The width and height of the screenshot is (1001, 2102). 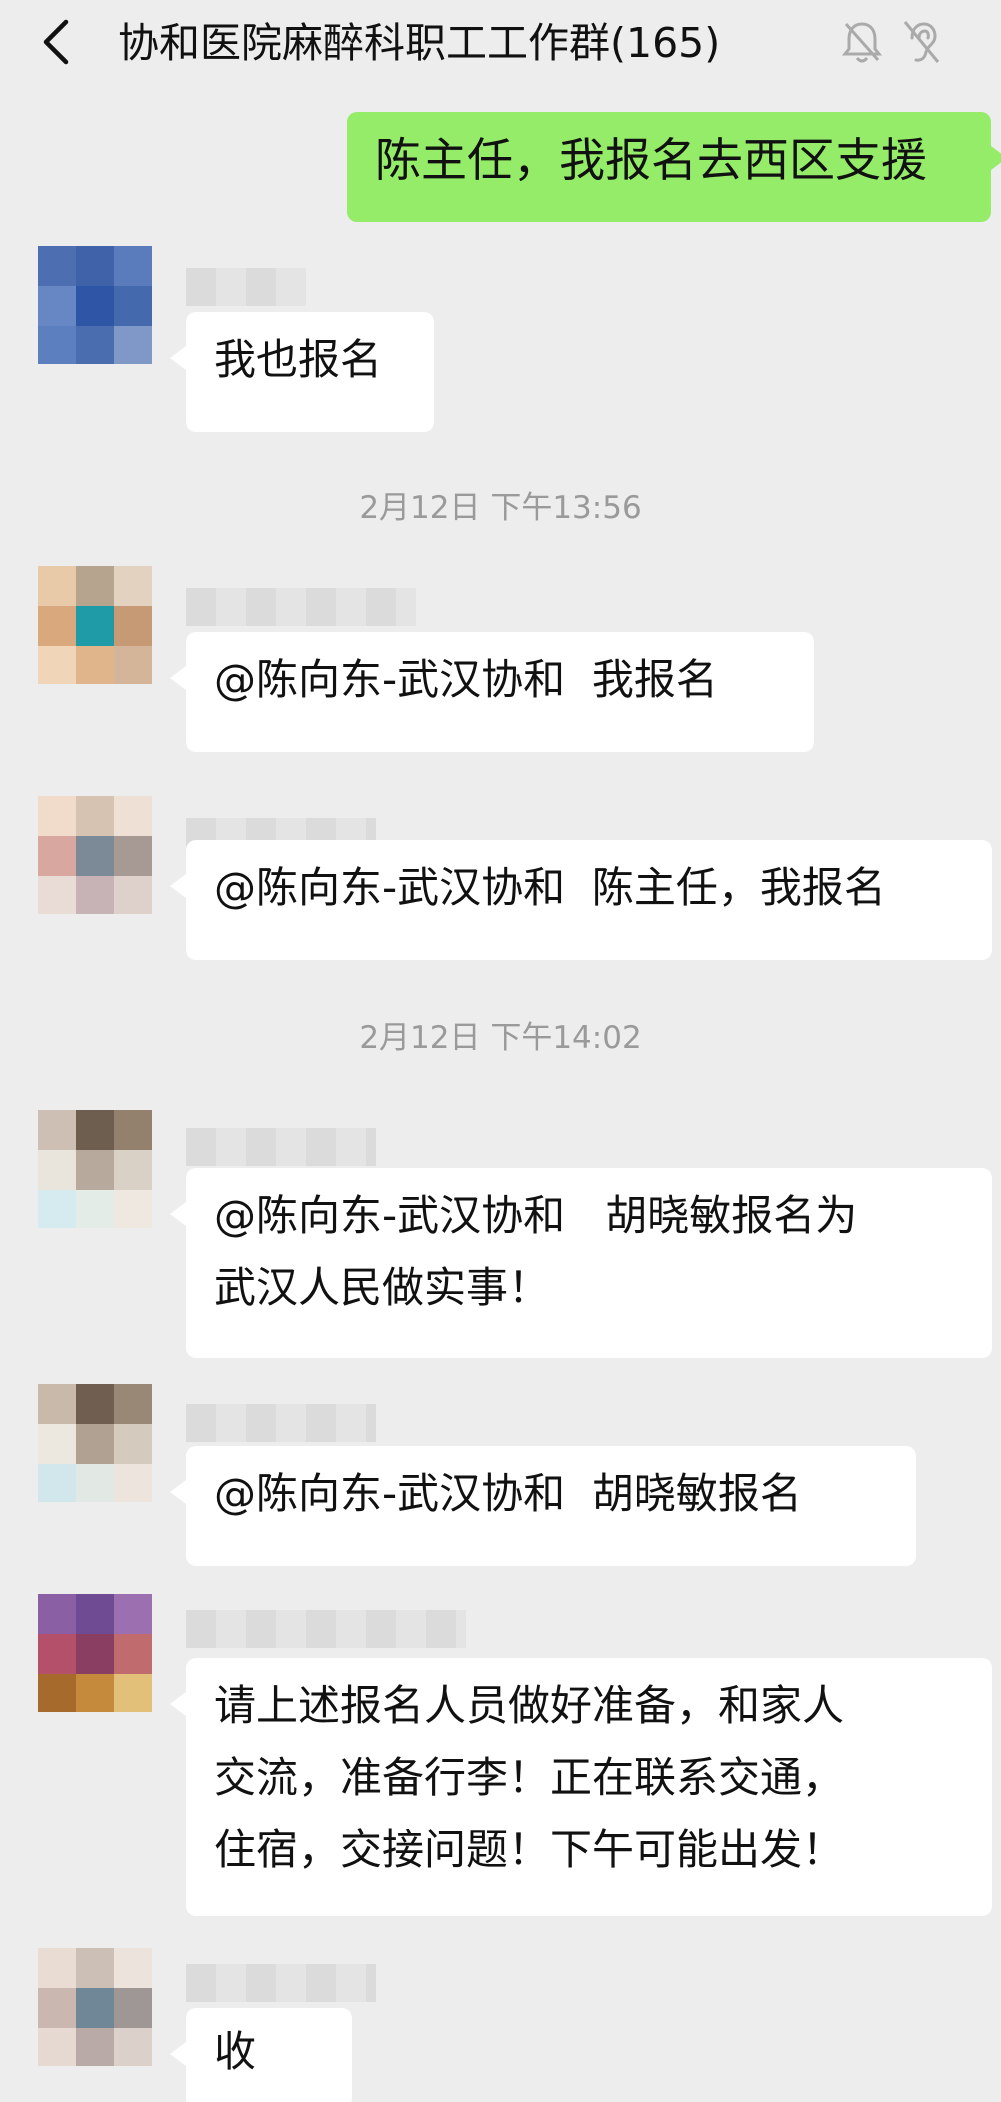 I want to click on timestamp: 2月12日 下午14:02, so click(x=500, y=1038).